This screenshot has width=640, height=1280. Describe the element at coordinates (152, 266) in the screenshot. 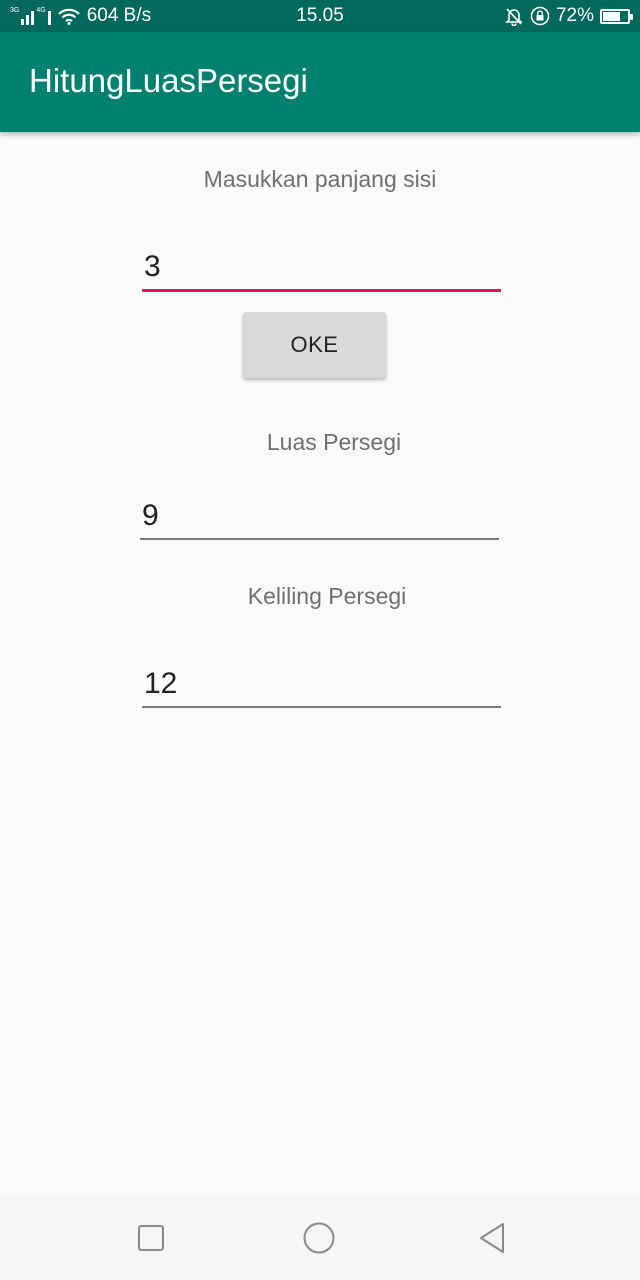

I see `side-length-value: 3` at that location.